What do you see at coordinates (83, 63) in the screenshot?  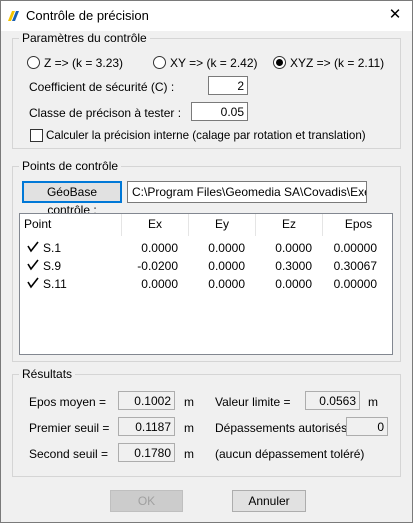 I see `radio-z-label: Z => (k = 3.23)` at bounding box center [83, 63].